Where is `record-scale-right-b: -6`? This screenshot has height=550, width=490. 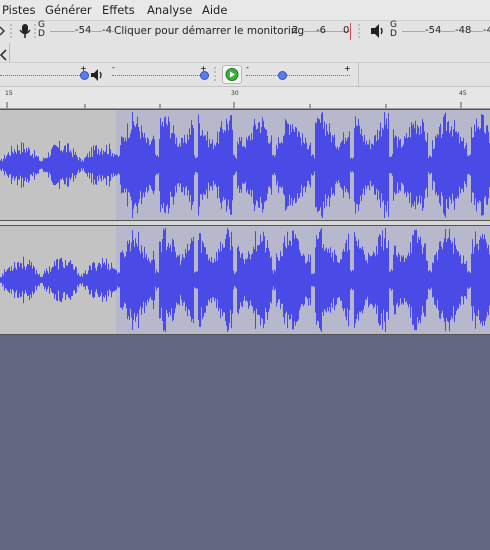 record-scale-right-b: -6 is located at coordinates (321, 30).